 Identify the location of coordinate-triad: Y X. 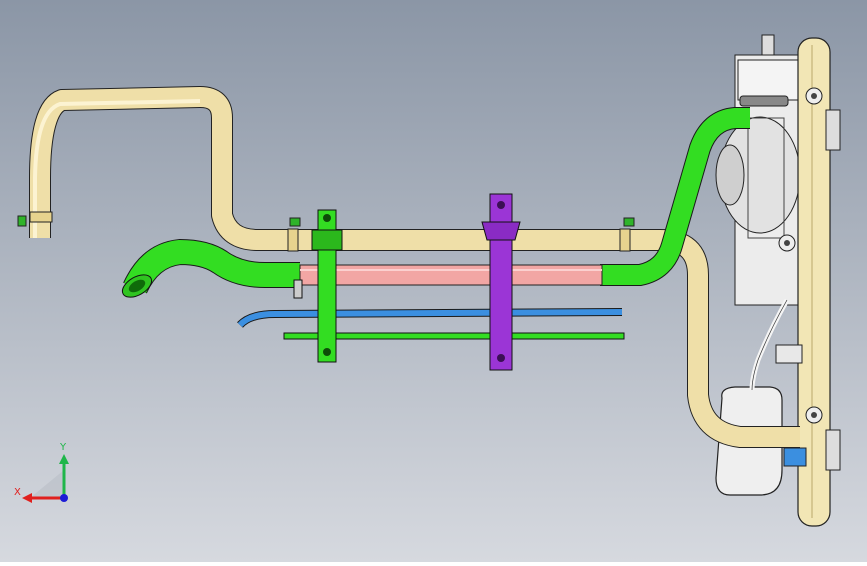
(41, 472).